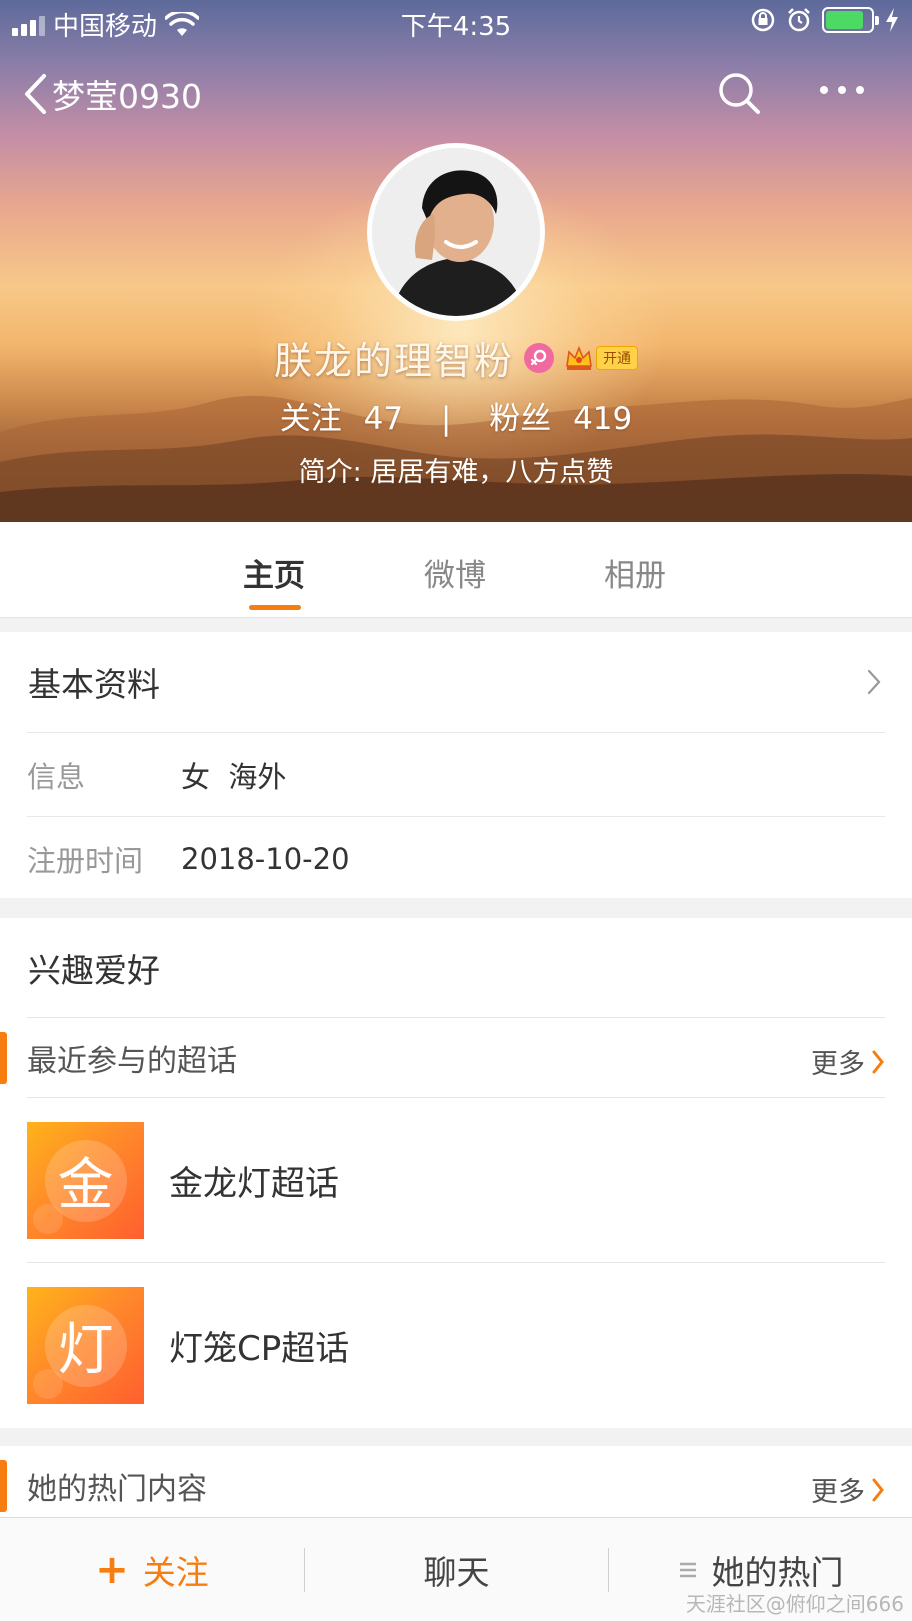 Image resolution: width=912 pixels, height=1621 pixels. I want to click on watermark: 天涯社区@俯仰之间666, so click(794, 1604).